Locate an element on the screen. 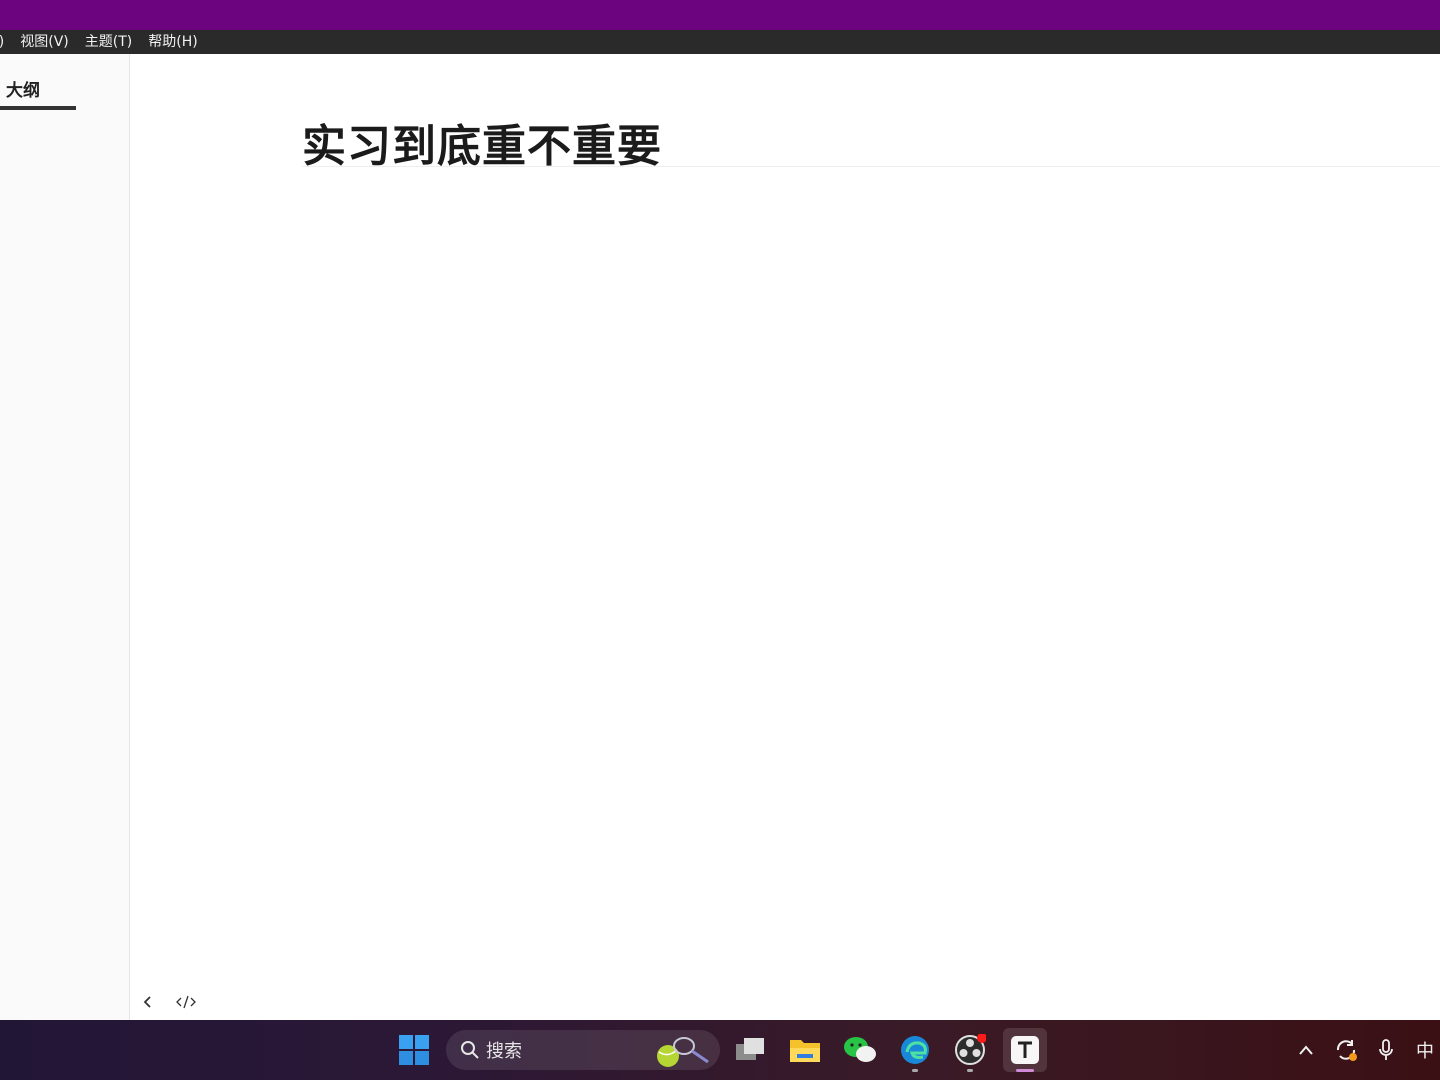  input-method-indicator: 中 is located at coordinates (1424, 1050).